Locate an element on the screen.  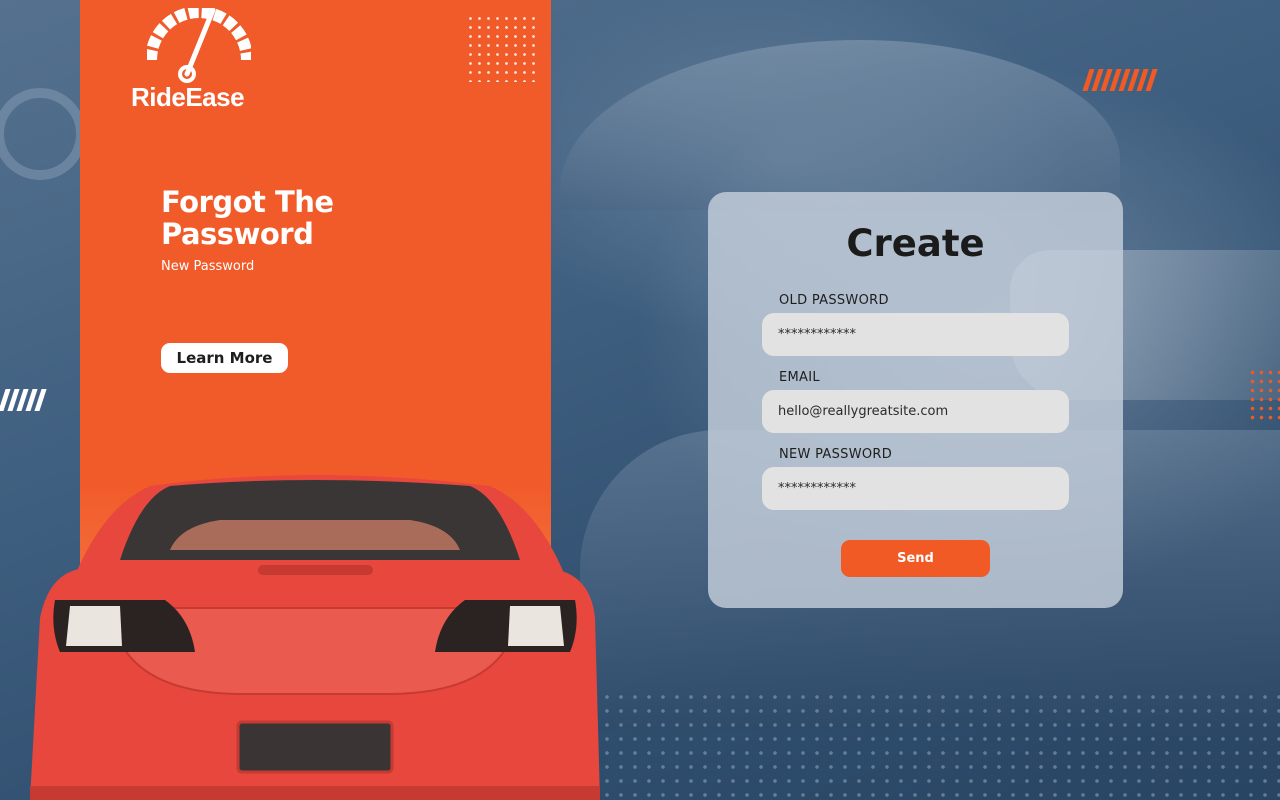
form-title: Create is located at coordinates (915, 243).